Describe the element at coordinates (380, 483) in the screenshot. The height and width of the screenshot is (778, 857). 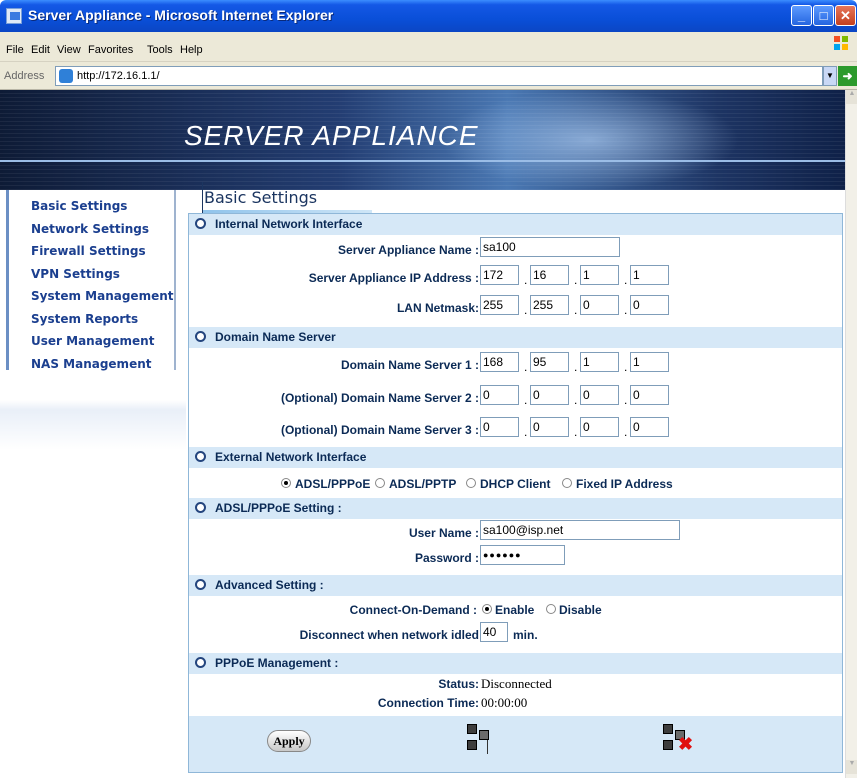
I see `radio-adsl-pptp` at that location.